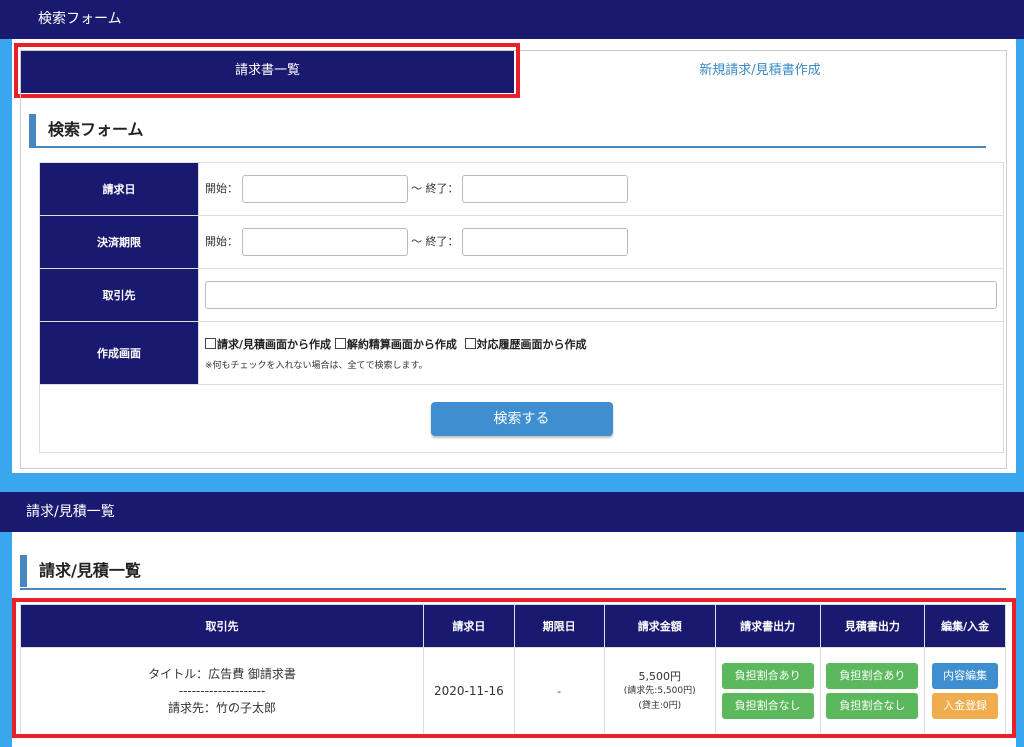 Image resolution: width=1024 pixels, height=747 pixels. Describe the element at coordinates (965, 691) in the screenshot. I see `cell-edit-payment: 内容編集 入金登録` at that location.